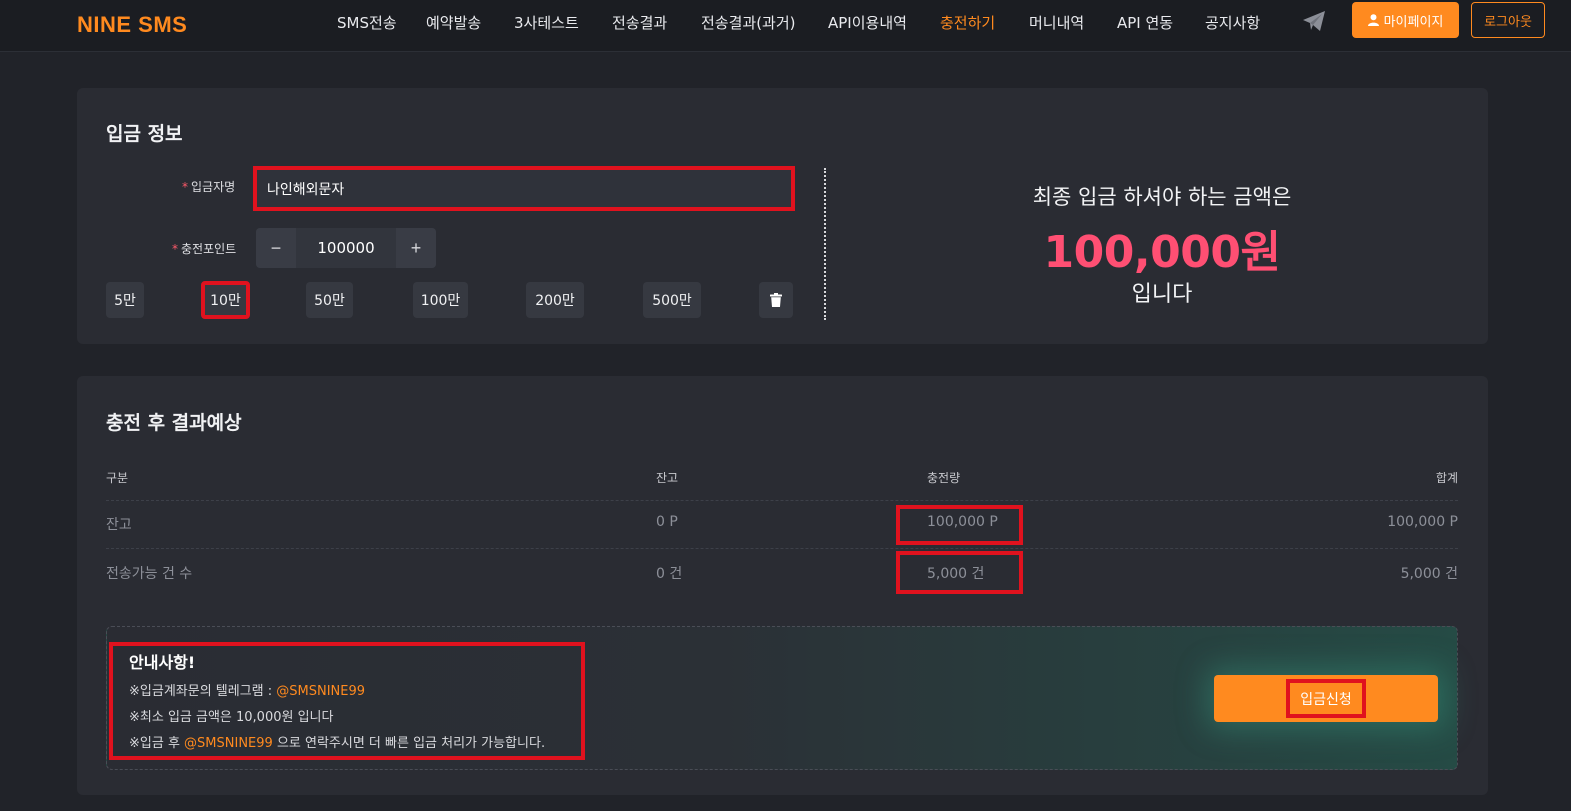 The height and width of the screenshot is (811, 1571). Describe the element at coordinates (174, 423) in the screenshot. I see `result-preview-title: 충전 후 결과예상` at that location.